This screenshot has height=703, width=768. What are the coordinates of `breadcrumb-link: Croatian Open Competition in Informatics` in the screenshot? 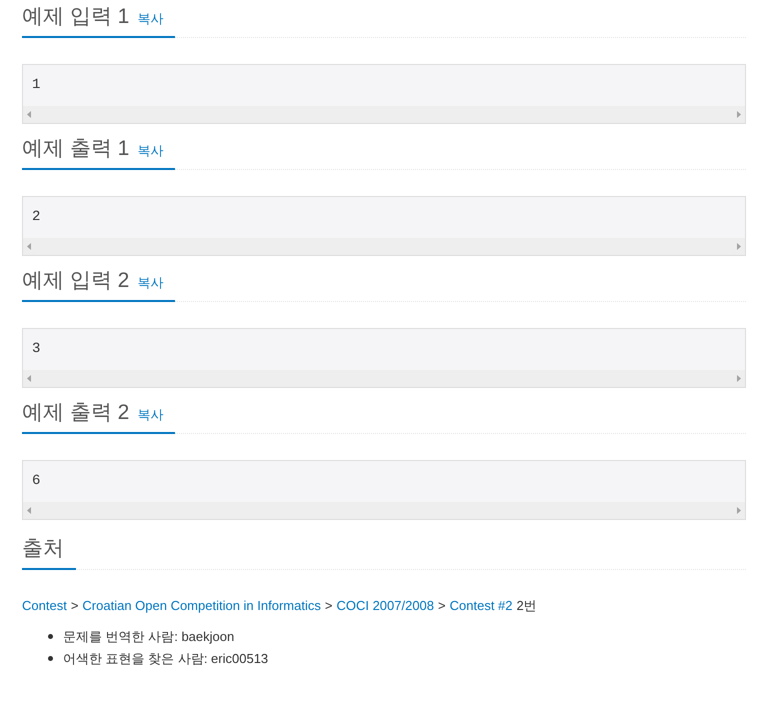 It's located at (201, 606).